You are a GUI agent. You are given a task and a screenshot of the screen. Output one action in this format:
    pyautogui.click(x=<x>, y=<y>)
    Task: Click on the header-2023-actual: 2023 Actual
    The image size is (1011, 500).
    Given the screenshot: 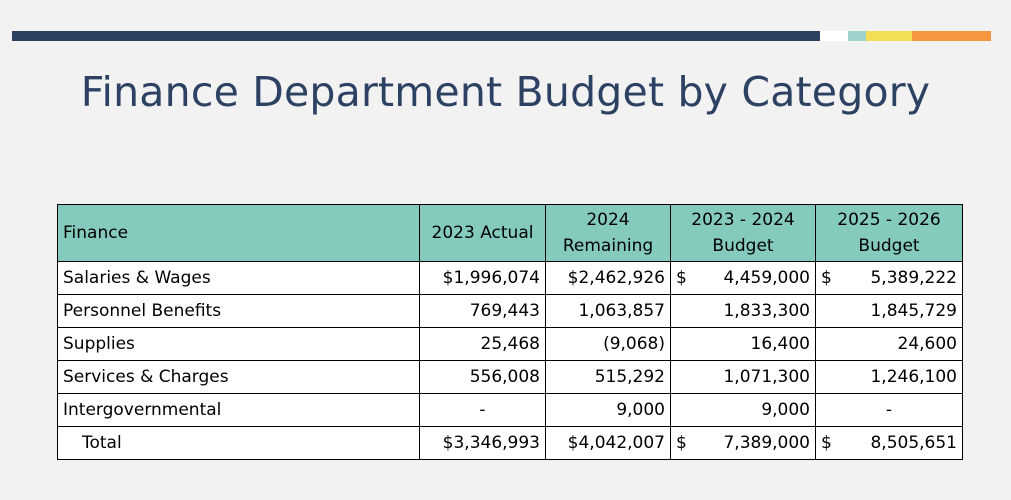 What is the action you would take?
    pyautogui.click(x=482, y=233)
    